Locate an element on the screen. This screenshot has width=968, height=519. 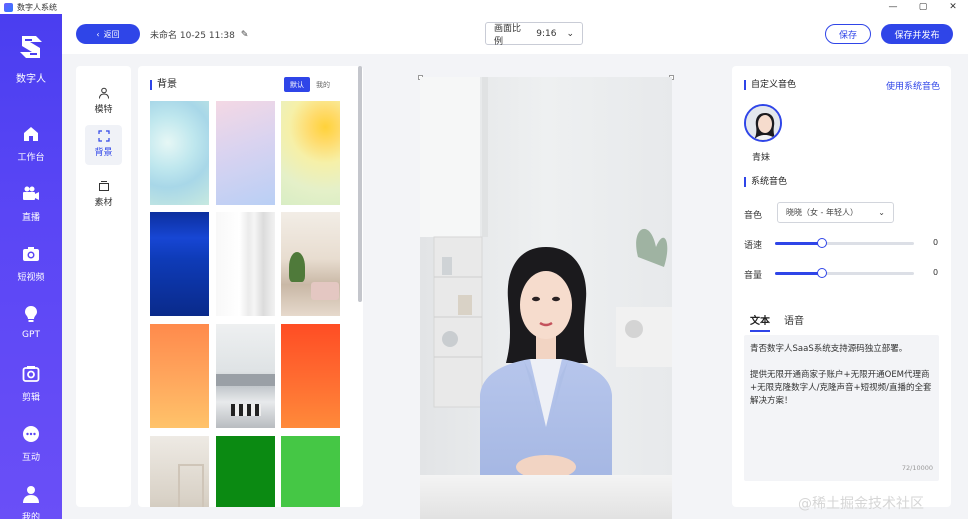
background-thumb-dark-green is located at coordinates (245, 471).